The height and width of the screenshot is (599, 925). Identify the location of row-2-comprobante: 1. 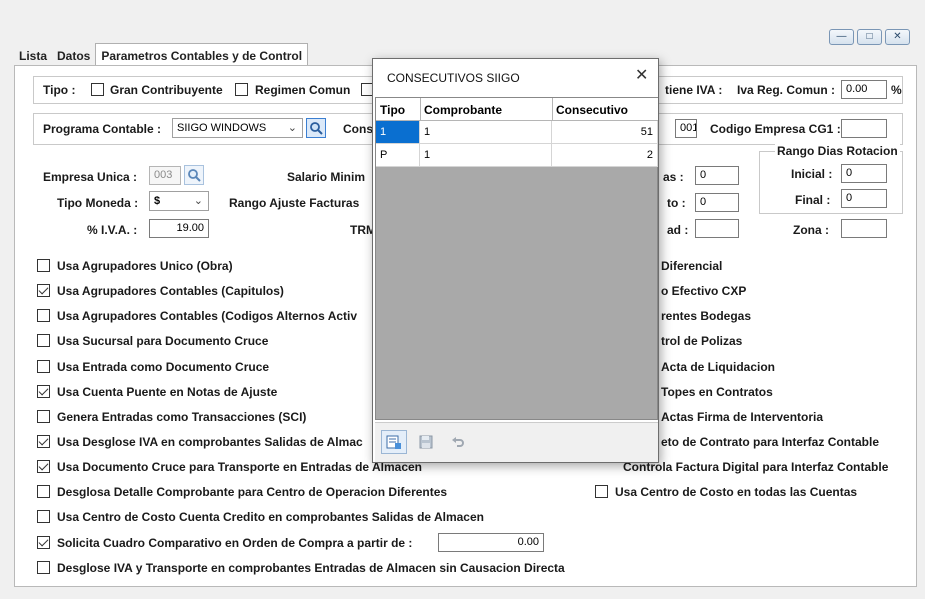
(486, 155).